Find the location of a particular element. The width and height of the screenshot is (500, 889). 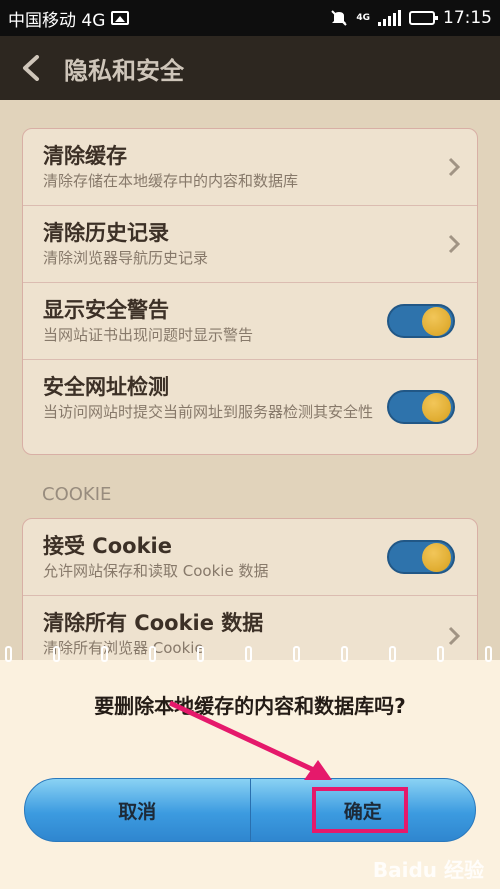

annotation-arrow-icon is located at coordinates (250, 740).